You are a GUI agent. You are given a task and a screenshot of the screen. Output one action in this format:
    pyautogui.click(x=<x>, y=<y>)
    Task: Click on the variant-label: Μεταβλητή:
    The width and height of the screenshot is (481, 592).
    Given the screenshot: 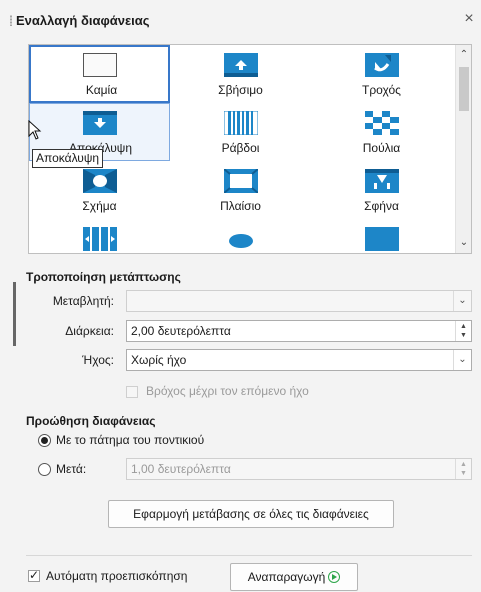 What is the action you would take?
    pyautogui.click(x=83, y=301)
    